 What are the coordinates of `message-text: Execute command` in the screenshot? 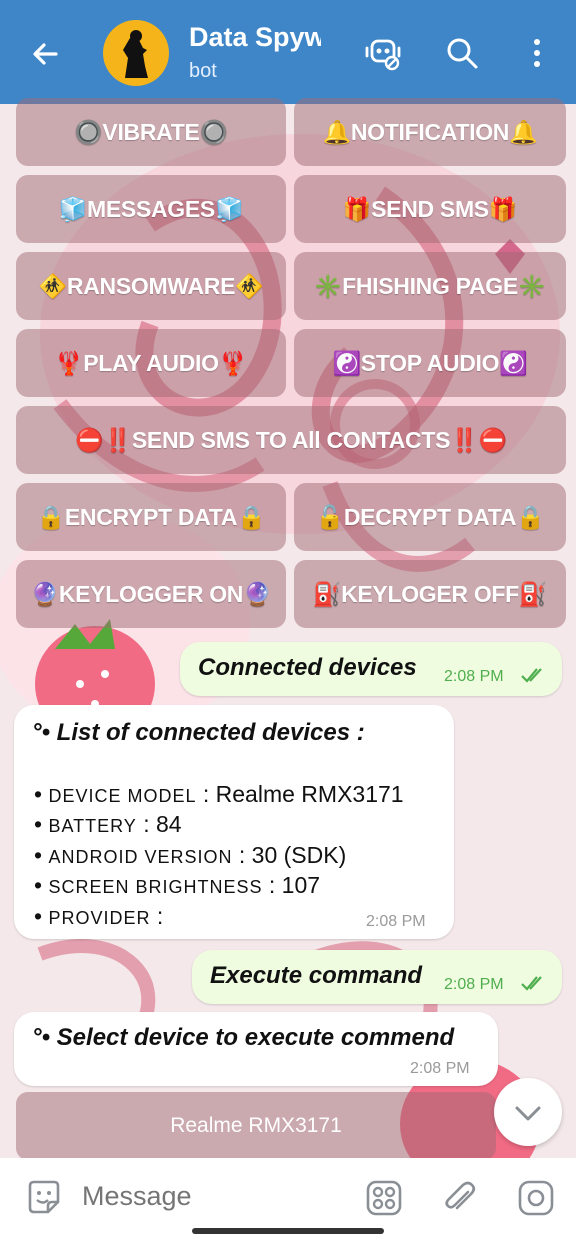 It's located at (316, 975).